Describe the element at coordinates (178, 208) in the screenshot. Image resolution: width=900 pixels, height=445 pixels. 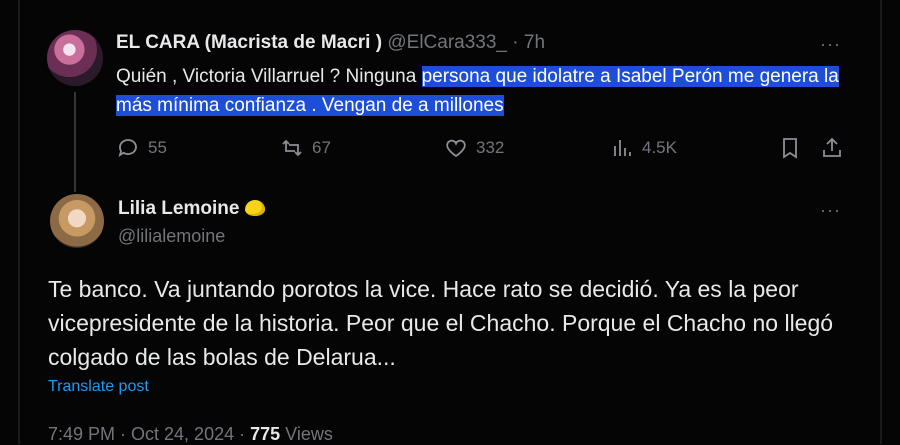
I see `display-name: Lilia Lemoine` at that location.